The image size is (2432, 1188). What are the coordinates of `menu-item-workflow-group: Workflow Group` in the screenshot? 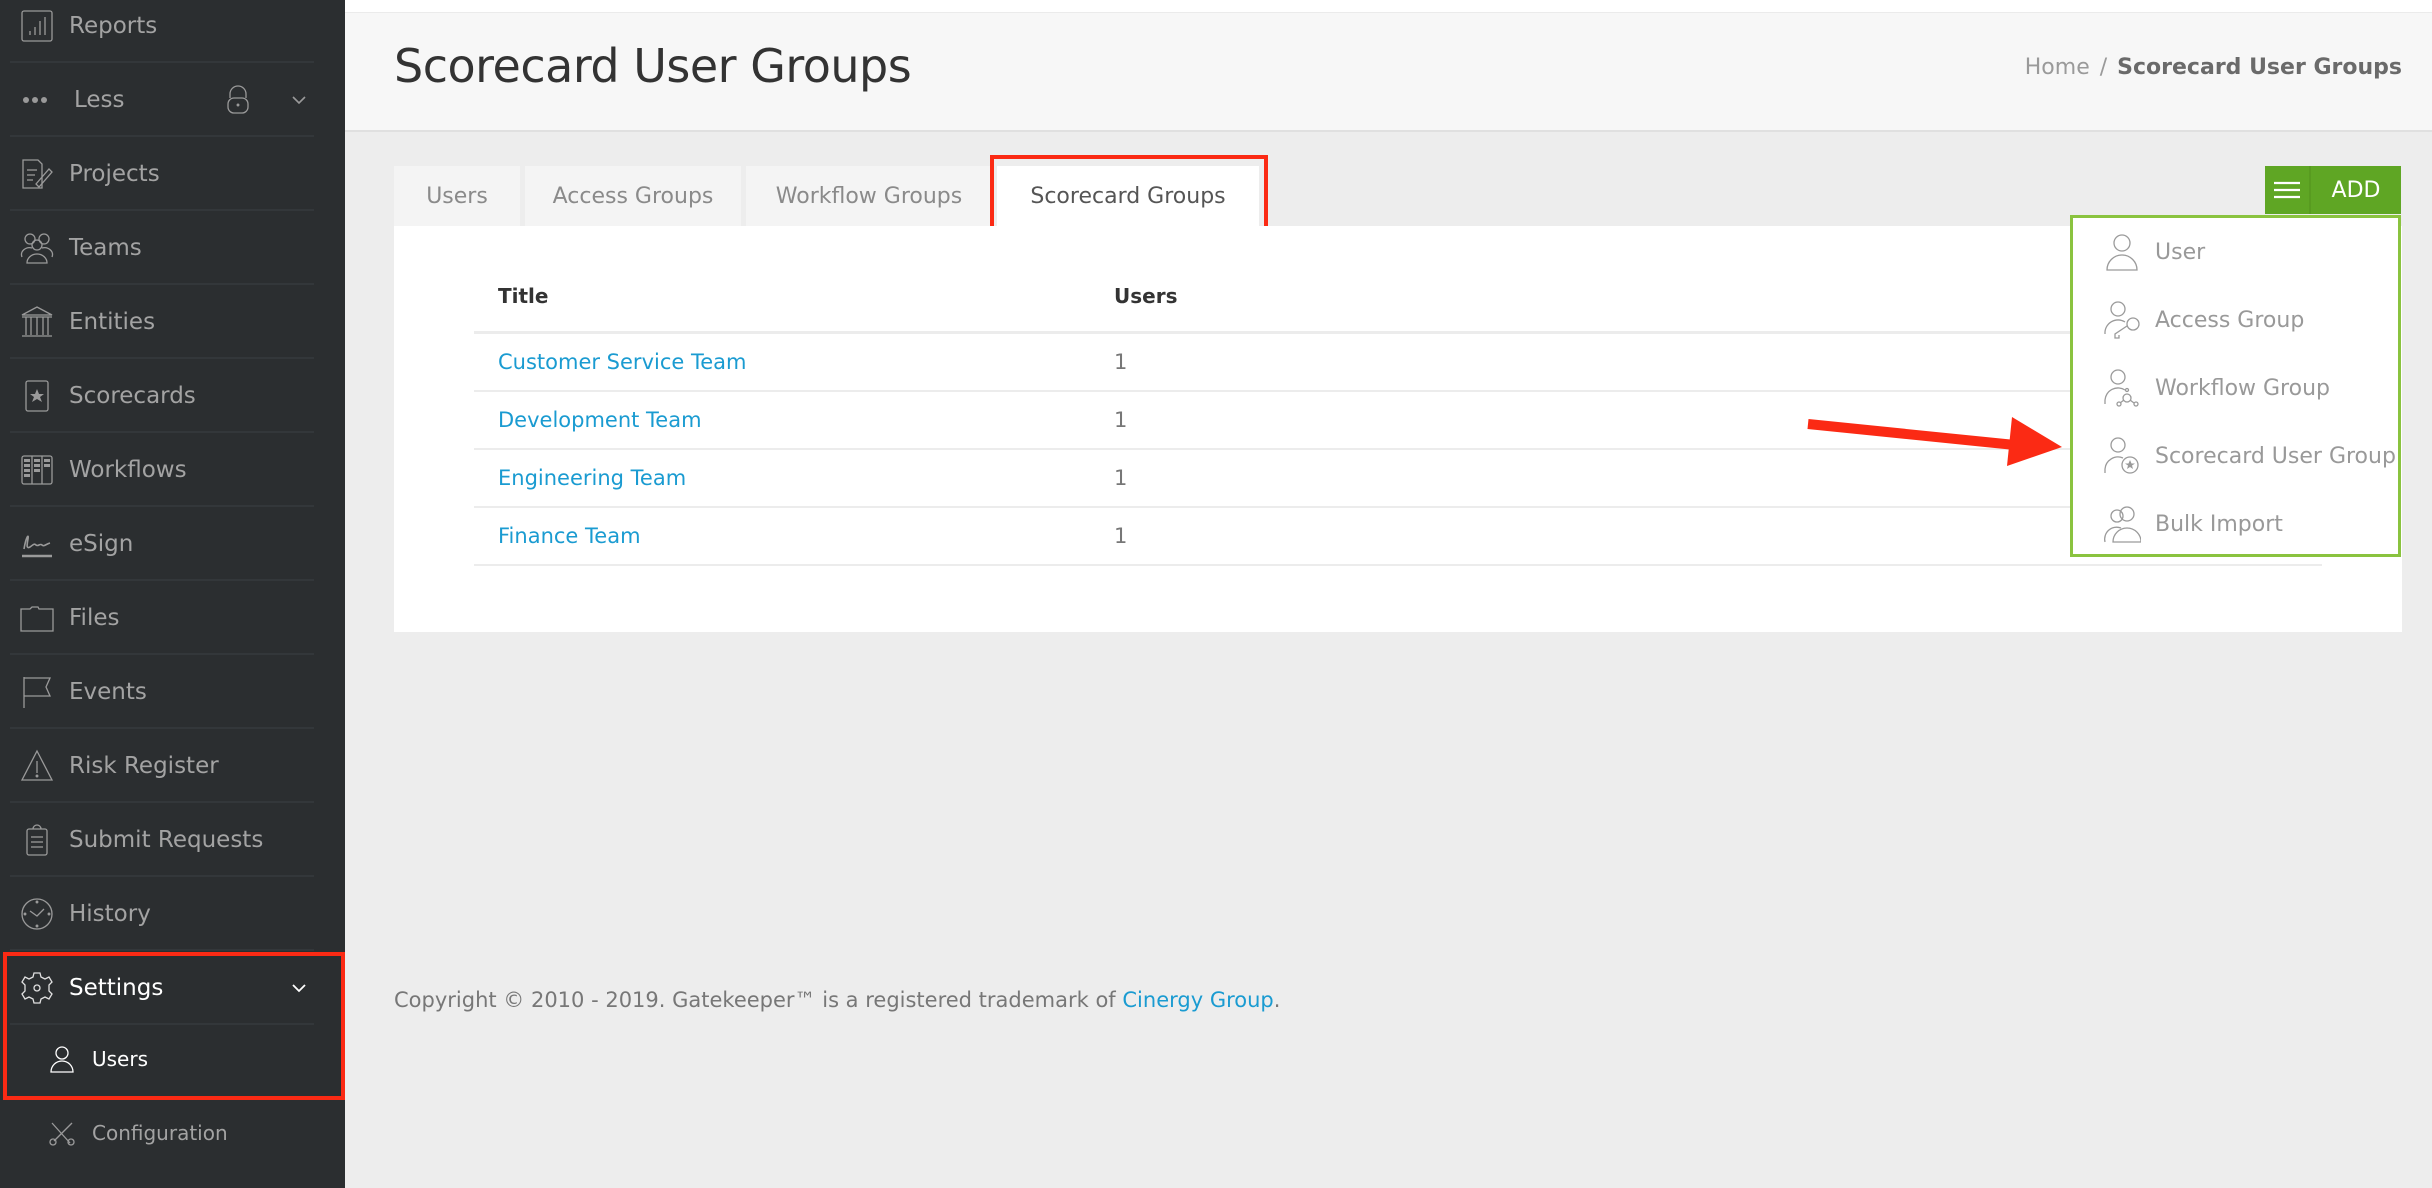 It's located at (2235, 388).